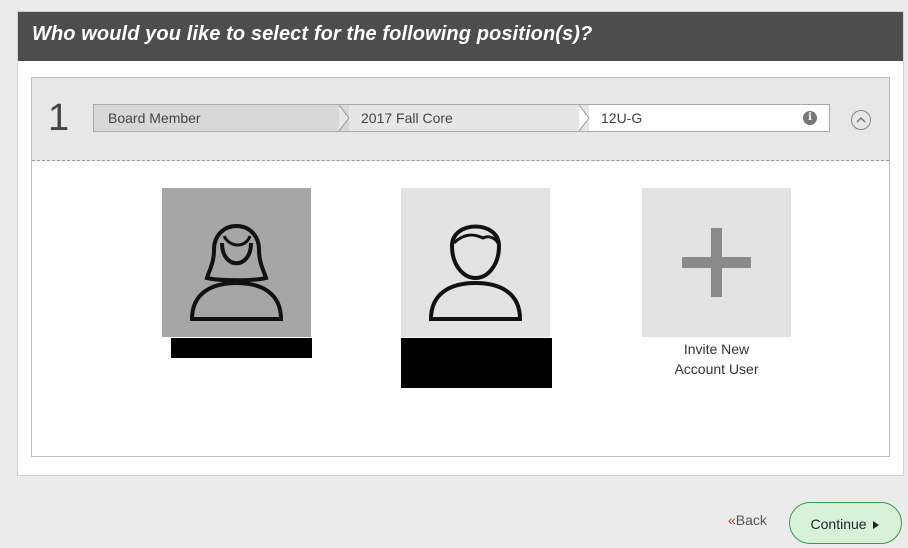 This screenshot has height=548, width=908. Describe the element at coordinates (716, 369) in the screenshot. I see `invite-label-line2: Account User` at that location.